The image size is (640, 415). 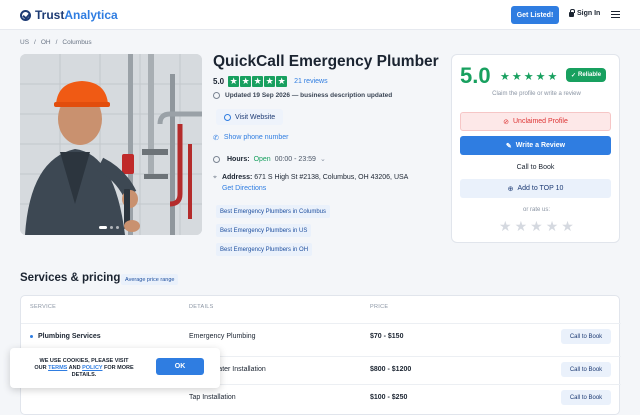 What do you see at coordinates (535, 167) in the screenshot?
I see `call-to-book-button: Call to Book` at bounding box center [535, 167].